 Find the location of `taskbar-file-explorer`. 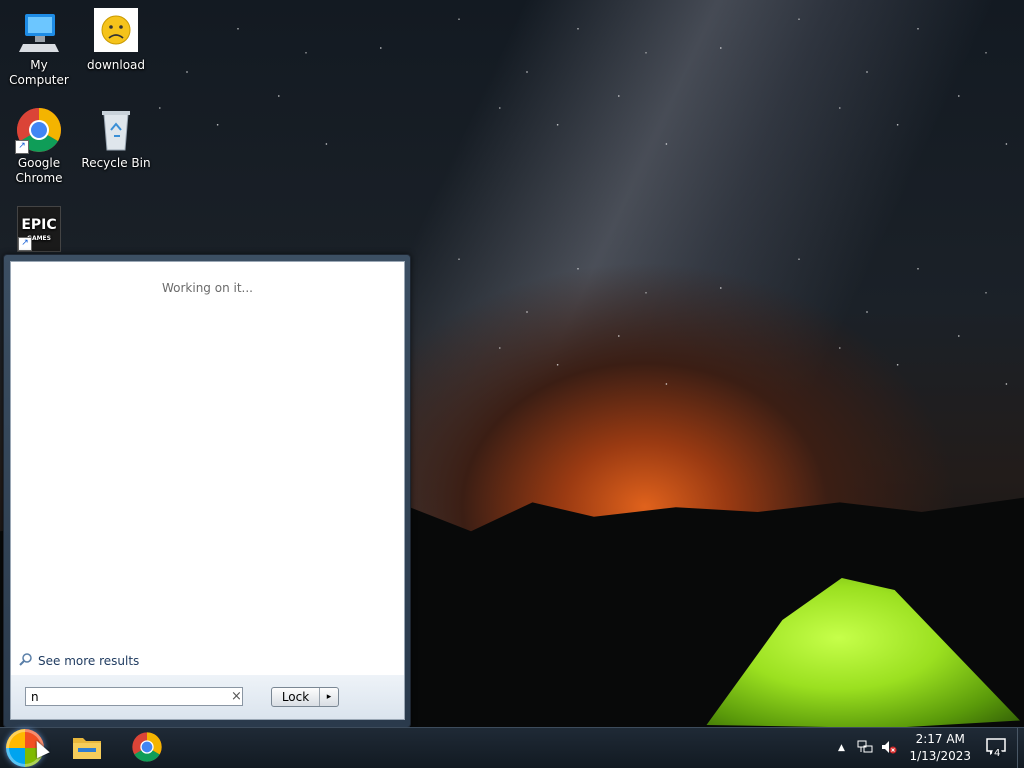

taskbar-file-explorer is located at coordinates (87, 748).